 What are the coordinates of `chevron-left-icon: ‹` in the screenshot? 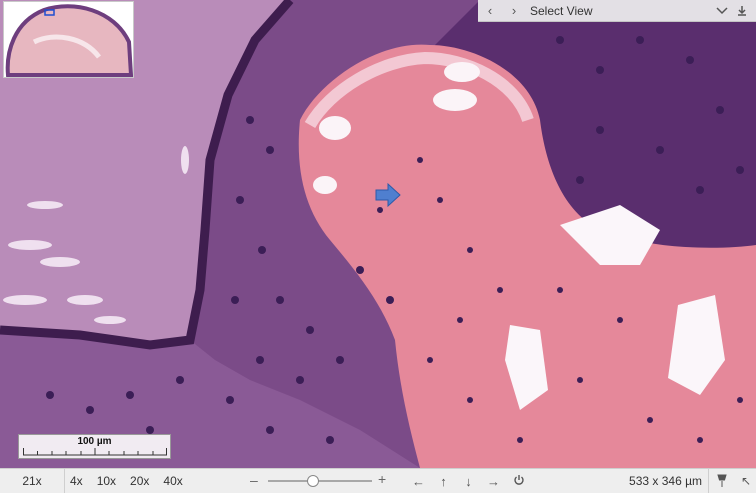 It's located at (490, 10).